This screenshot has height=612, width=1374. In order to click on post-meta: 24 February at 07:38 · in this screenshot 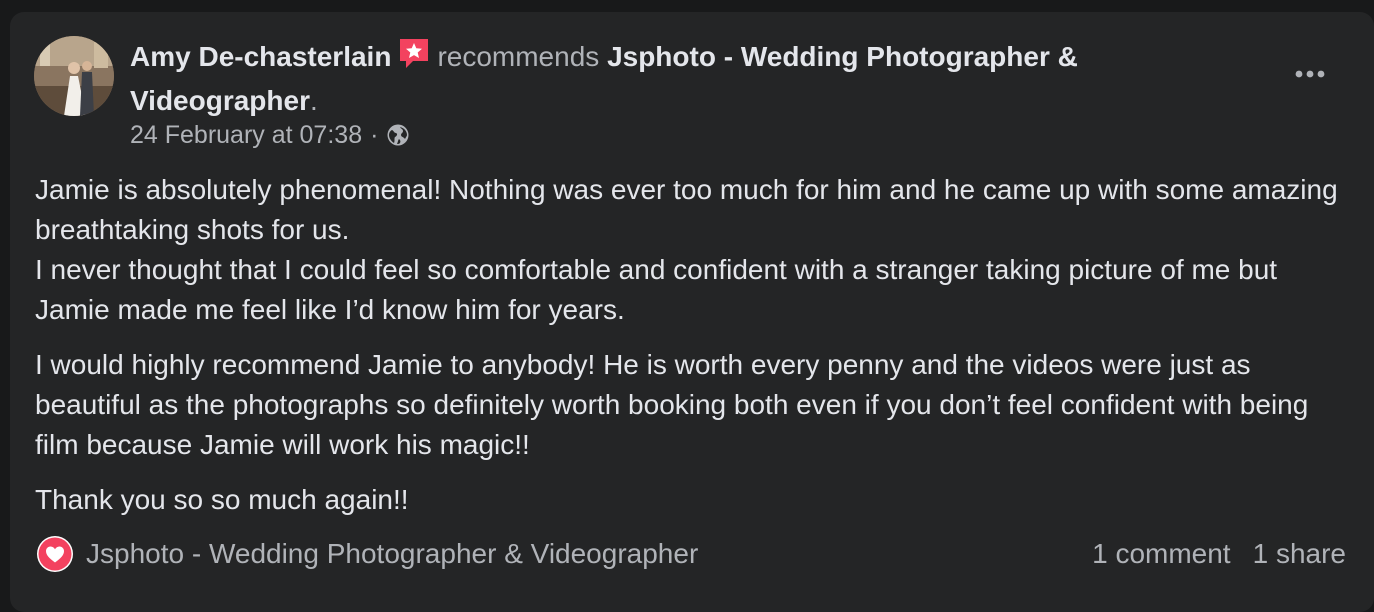, I will do `click(270, 135)`.